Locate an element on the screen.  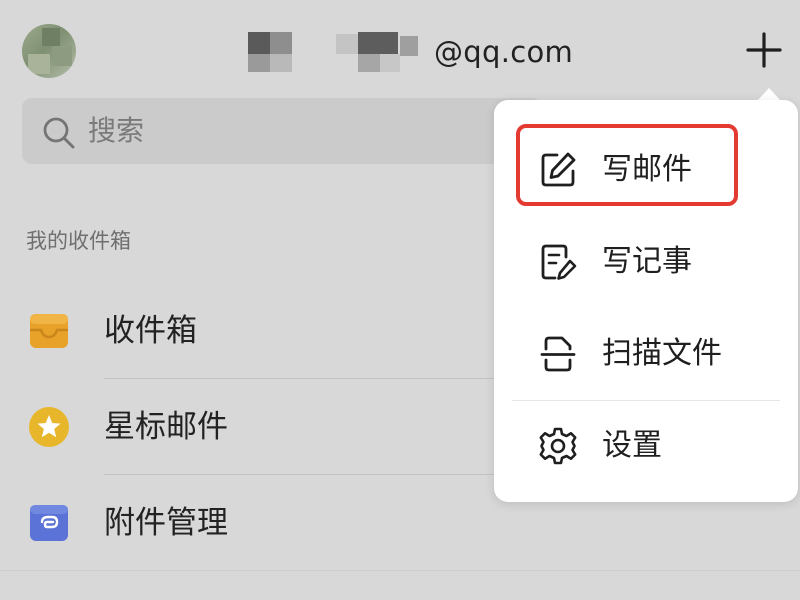
mailbox-item-label: 收件箱 is located at coordinates (150, 331).